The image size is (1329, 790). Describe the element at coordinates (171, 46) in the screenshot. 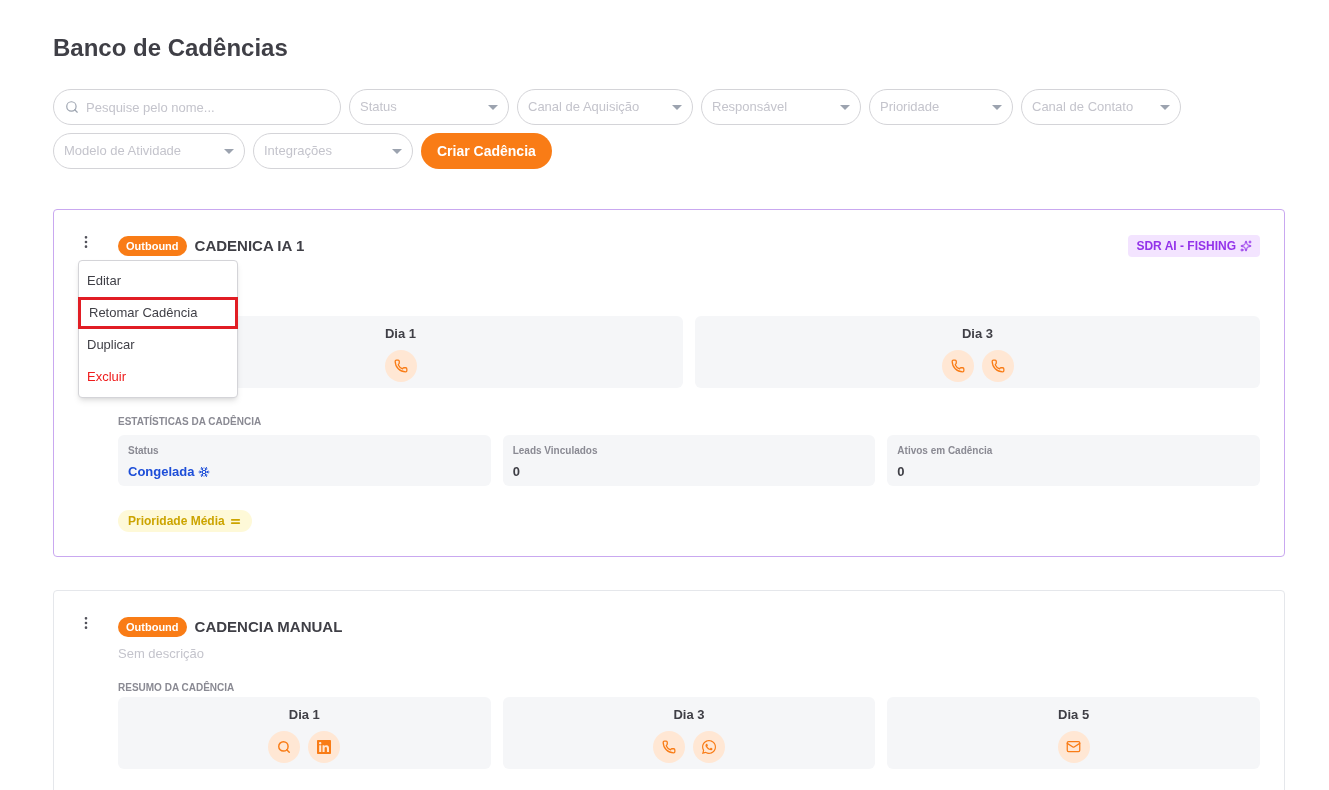

I see `page-title: Banco de Cadências` at that location.